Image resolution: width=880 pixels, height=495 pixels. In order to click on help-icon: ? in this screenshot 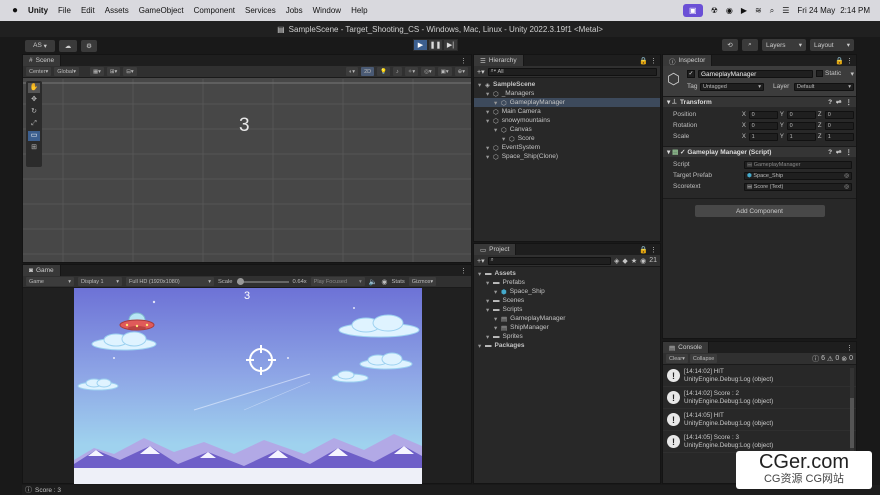, I will do `click(830, 152)`.